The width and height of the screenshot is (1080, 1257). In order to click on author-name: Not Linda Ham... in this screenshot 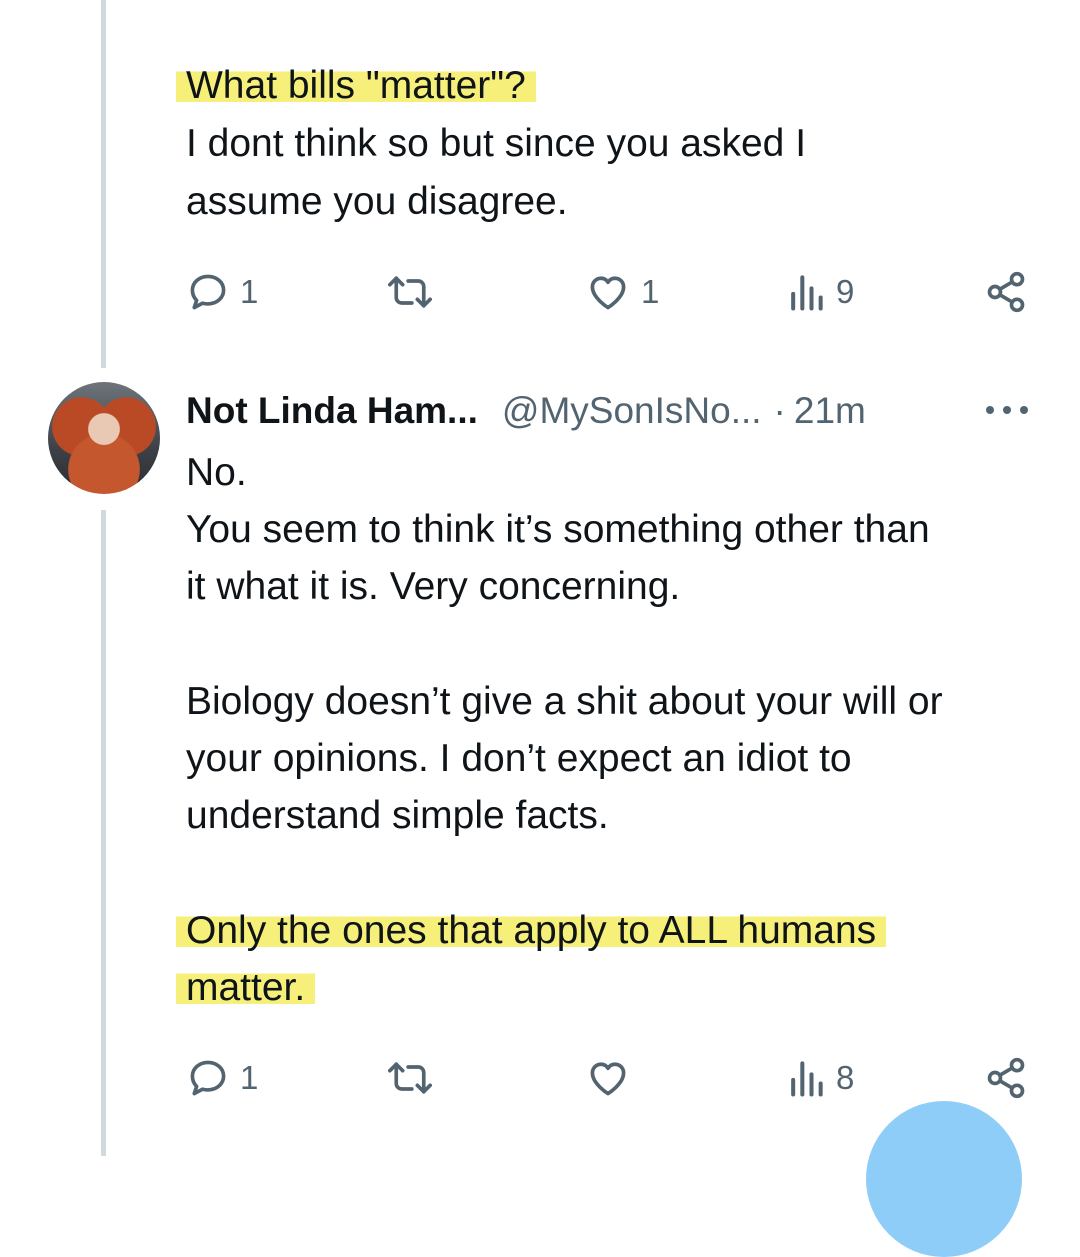, I will do `click(332, 411)`.